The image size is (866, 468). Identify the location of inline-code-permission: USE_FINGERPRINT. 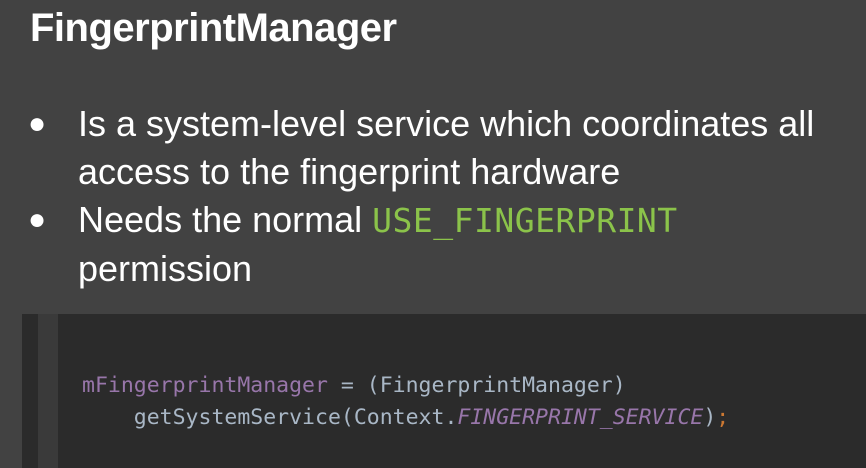
(525, 220).